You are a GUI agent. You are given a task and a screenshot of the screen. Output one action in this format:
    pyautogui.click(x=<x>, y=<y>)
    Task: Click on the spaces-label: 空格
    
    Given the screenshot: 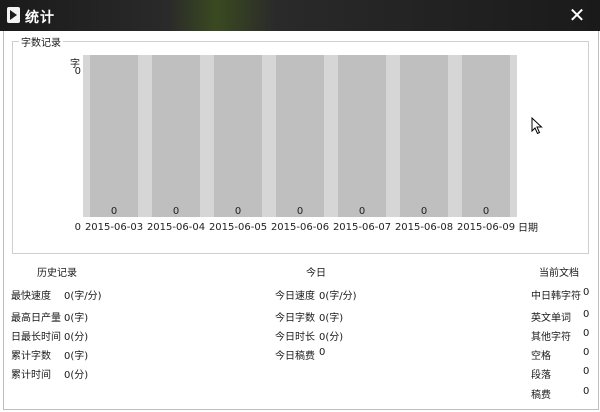 What is the action you would take?
    pyautogui.click(x=541, y=356)
    